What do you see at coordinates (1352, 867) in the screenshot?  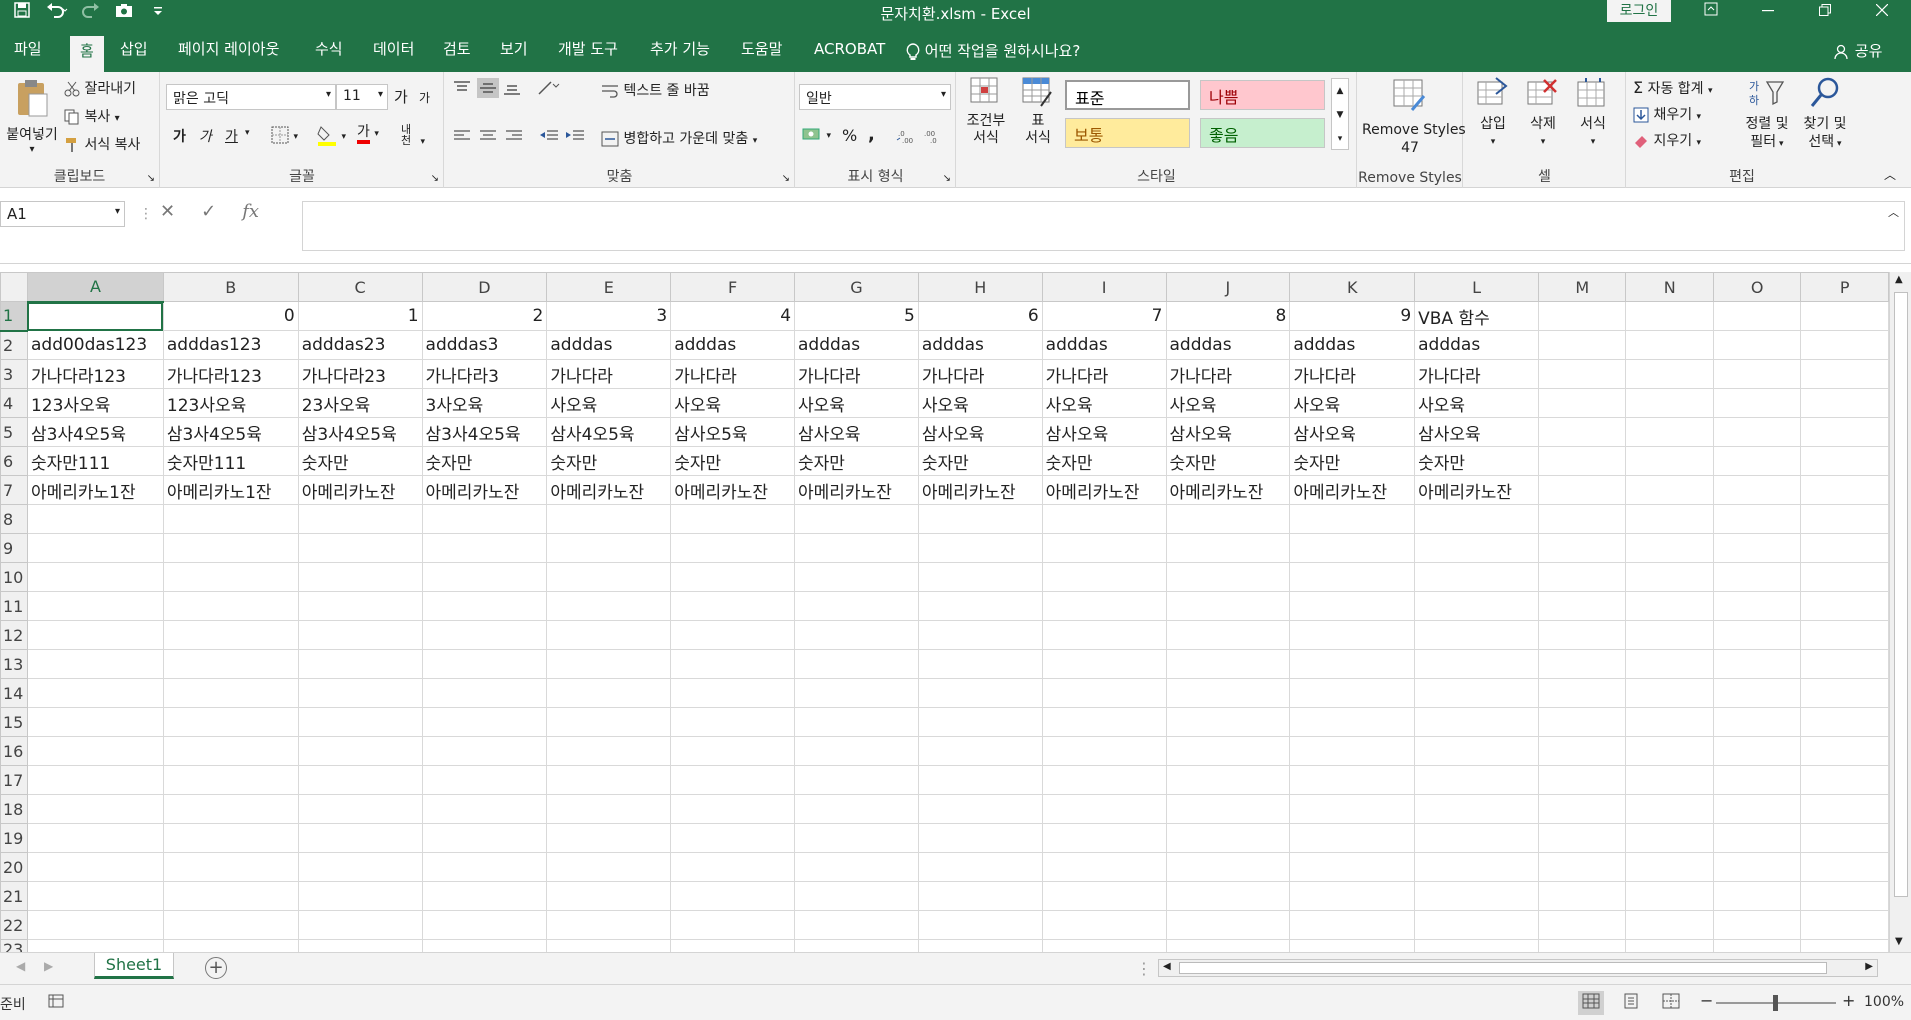 I see `cell-K20` at bounding box center [1352, 867].